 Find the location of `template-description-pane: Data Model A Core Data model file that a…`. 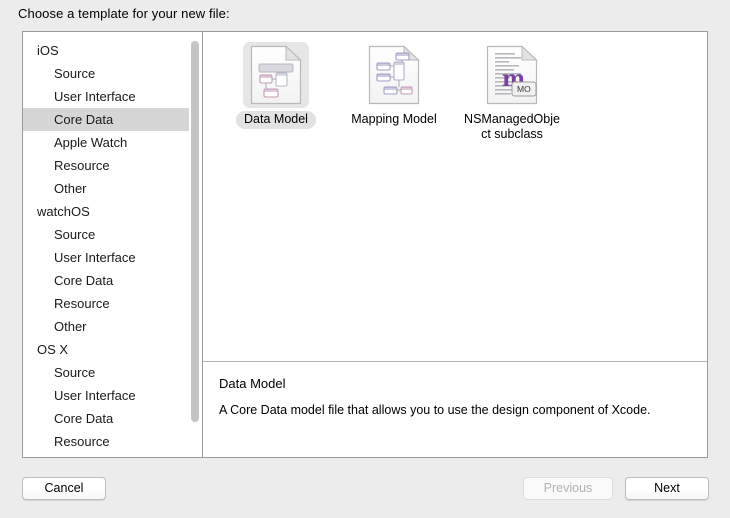

template-description-pane: Data Model A Core Data model file that a… is located at coordinates (455, 409).